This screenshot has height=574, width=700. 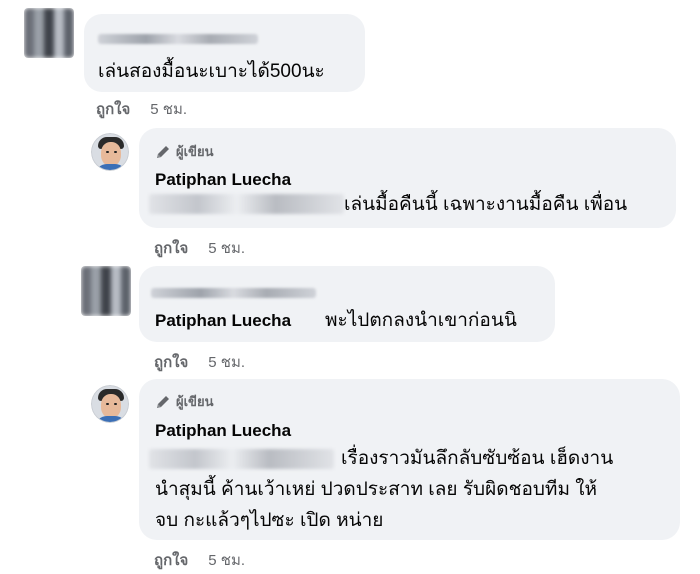 I want to click on comment-actions: ถูกใจ 5 ชม., so click(x=199, y=560).